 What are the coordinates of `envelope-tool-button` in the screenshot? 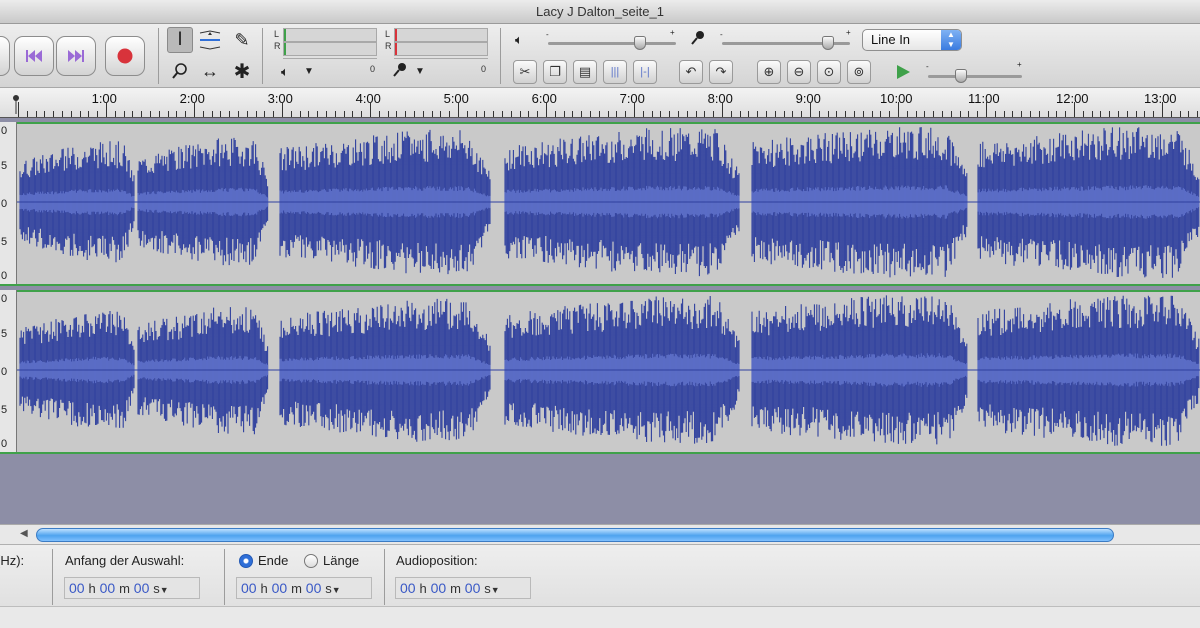 It's located at (210, 40).